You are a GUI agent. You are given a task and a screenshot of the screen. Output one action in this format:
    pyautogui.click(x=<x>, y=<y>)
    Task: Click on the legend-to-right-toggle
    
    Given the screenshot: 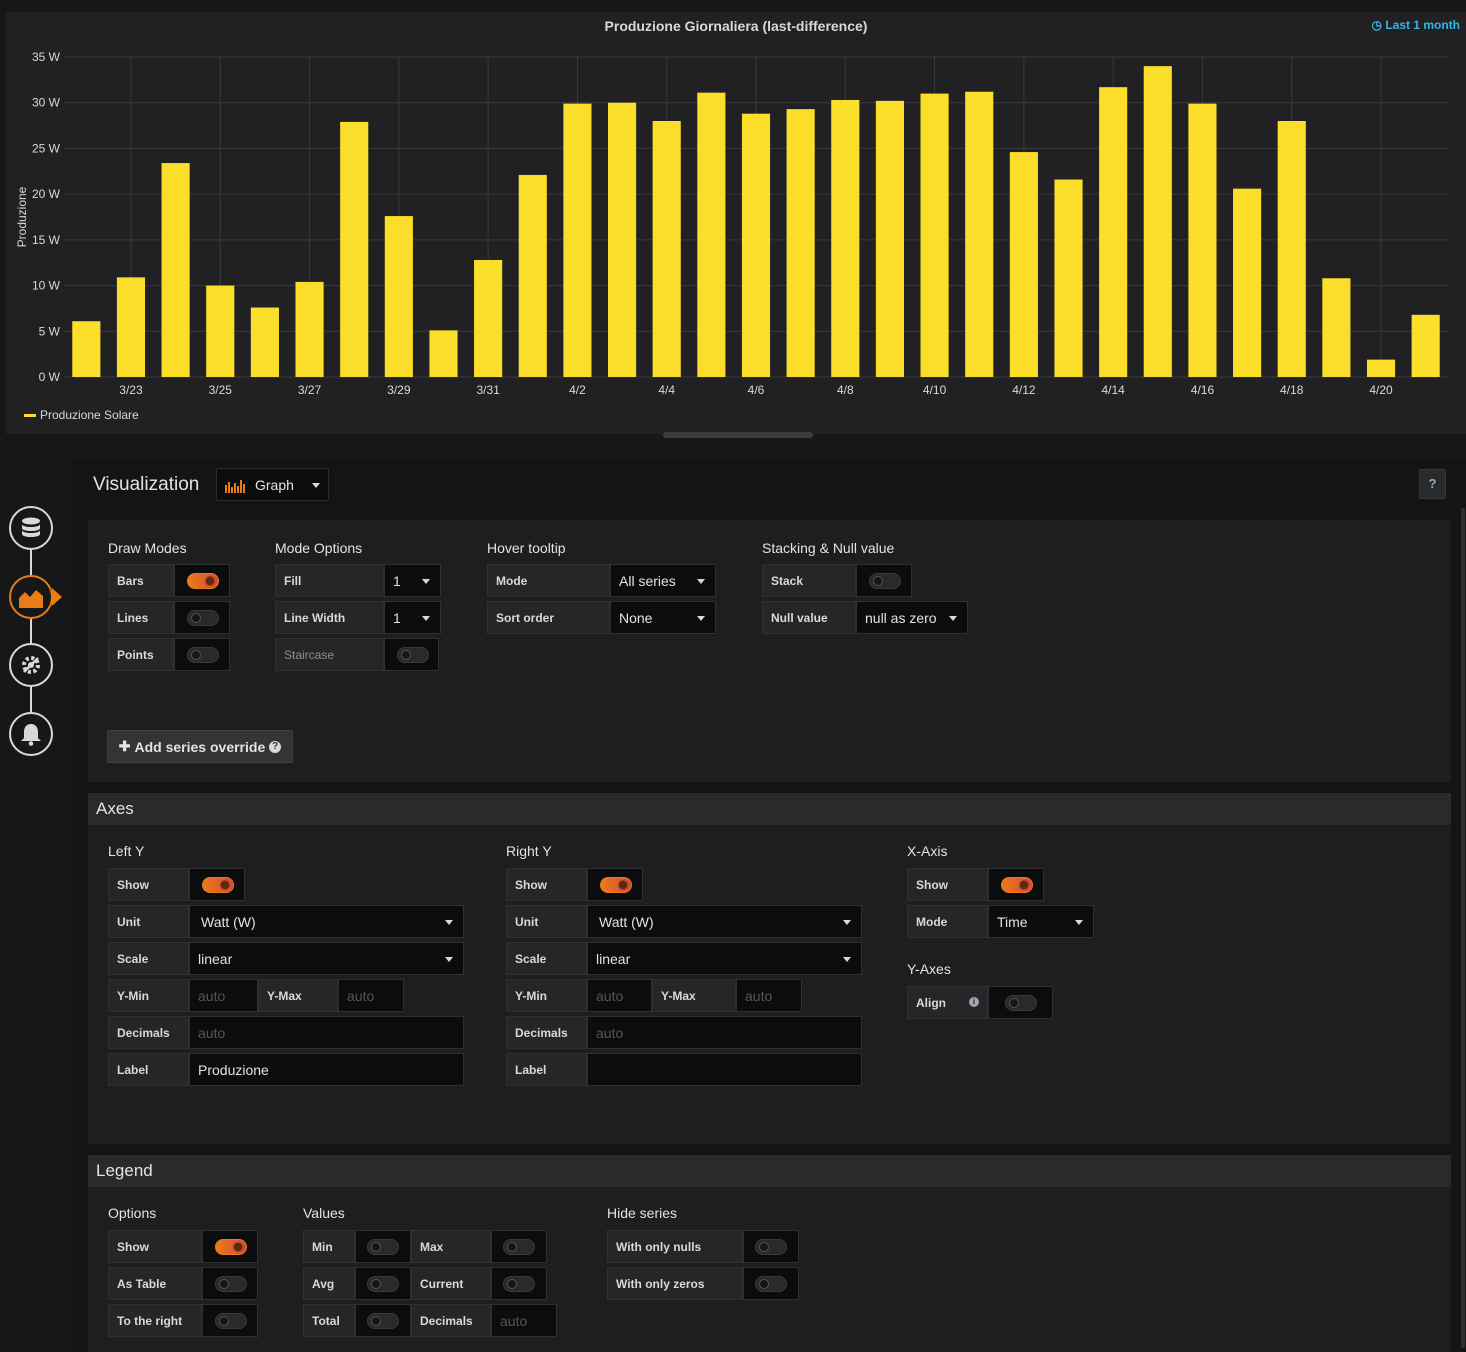 What is the action you would take?
    pyautogui.click(x=231, y=1321)
    